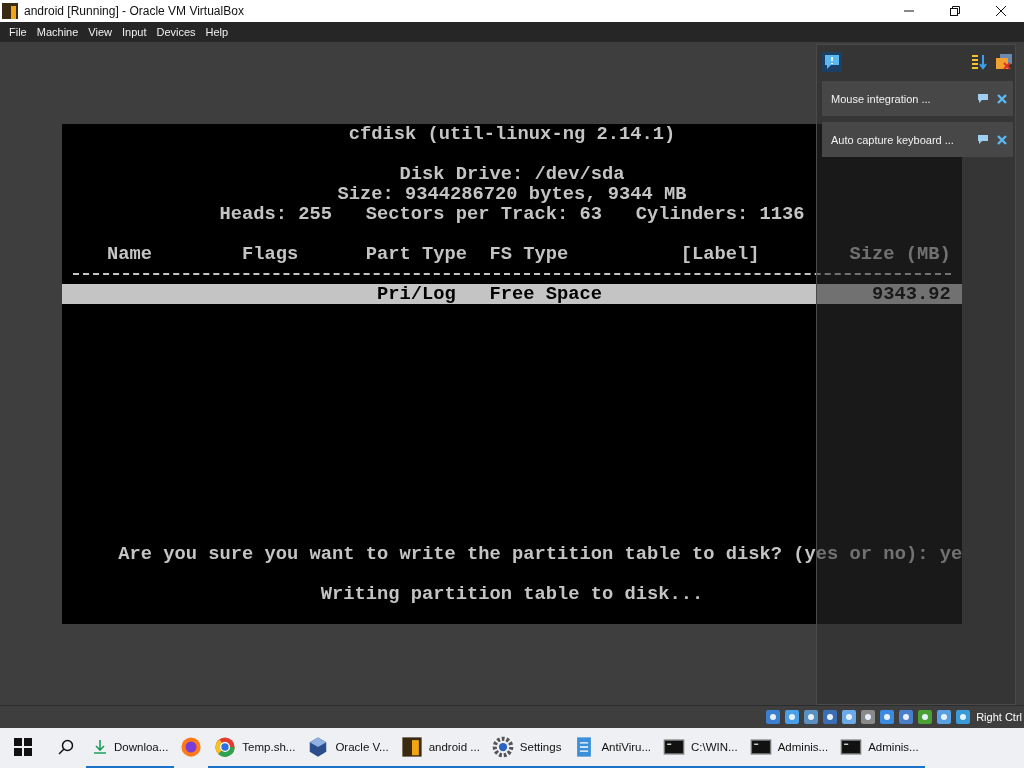 The height and width of the screenshot is (768, 1024). Describe the element at coordinates (512, 214) in the screenshot. I see `disk-info: Heads: 255 Sectors per Track: 63 Cylinders: 1136` at that location.